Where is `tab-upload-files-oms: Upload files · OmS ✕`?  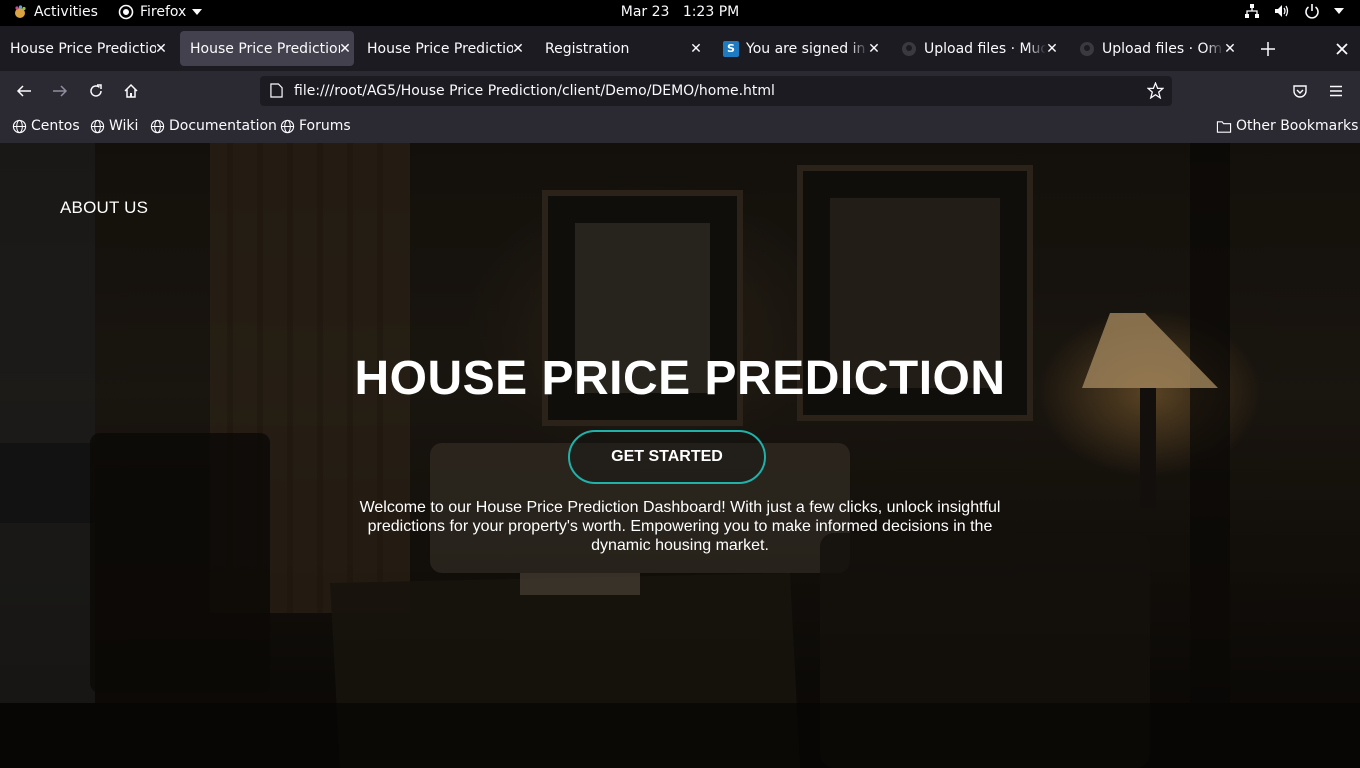
tab-upload-files-oms: Upload files · OmS ✕ is located at coordinates (1154, 48).